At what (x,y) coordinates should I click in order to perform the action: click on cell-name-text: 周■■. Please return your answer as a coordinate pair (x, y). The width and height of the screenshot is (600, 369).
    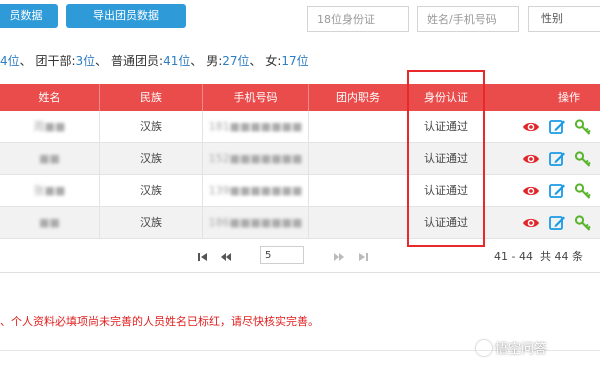
    Looking at the image, I should click on (49, 126).